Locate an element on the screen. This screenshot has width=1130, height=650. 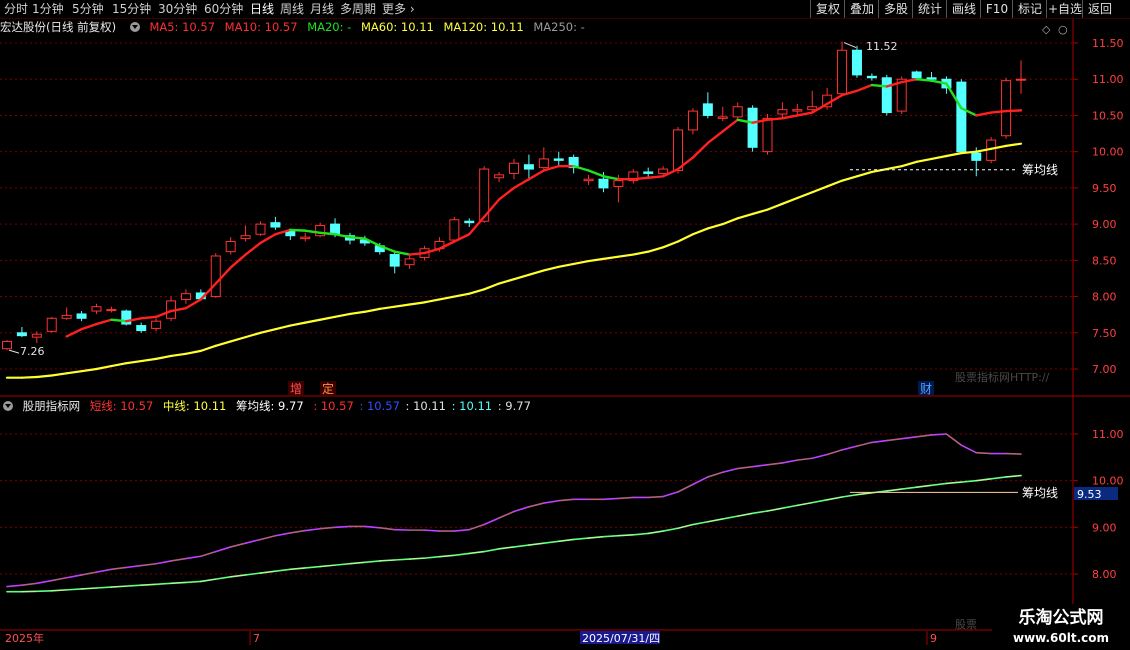
time-label-year: 2025年 is located at coordinates (24, 638).